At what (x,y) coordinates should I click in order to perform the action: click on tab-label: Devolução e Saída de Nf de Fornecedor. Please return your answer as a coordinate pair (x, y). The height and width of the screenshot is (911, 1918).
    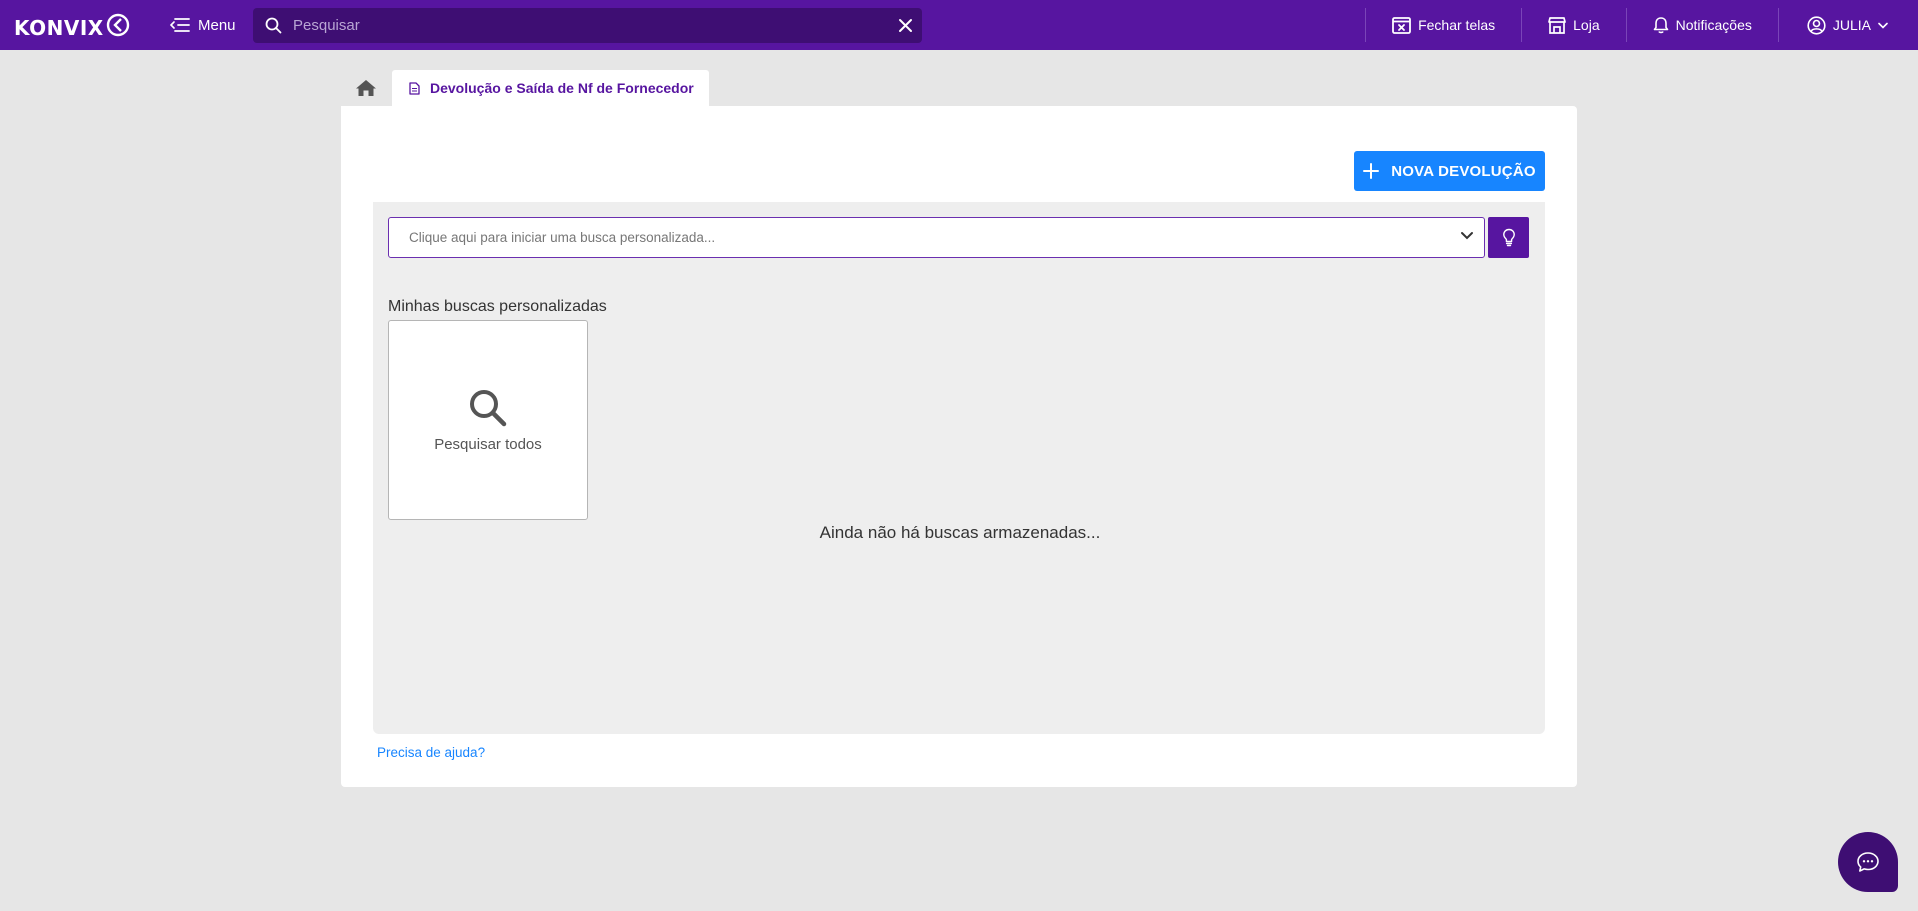
    Looking at the image, I should click on (562, 88).